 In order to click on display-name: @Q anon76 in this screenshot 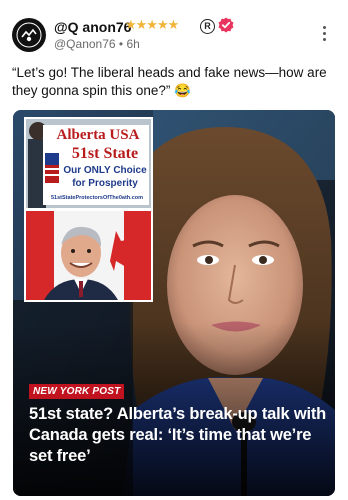, I will do `click(92, 27)`.